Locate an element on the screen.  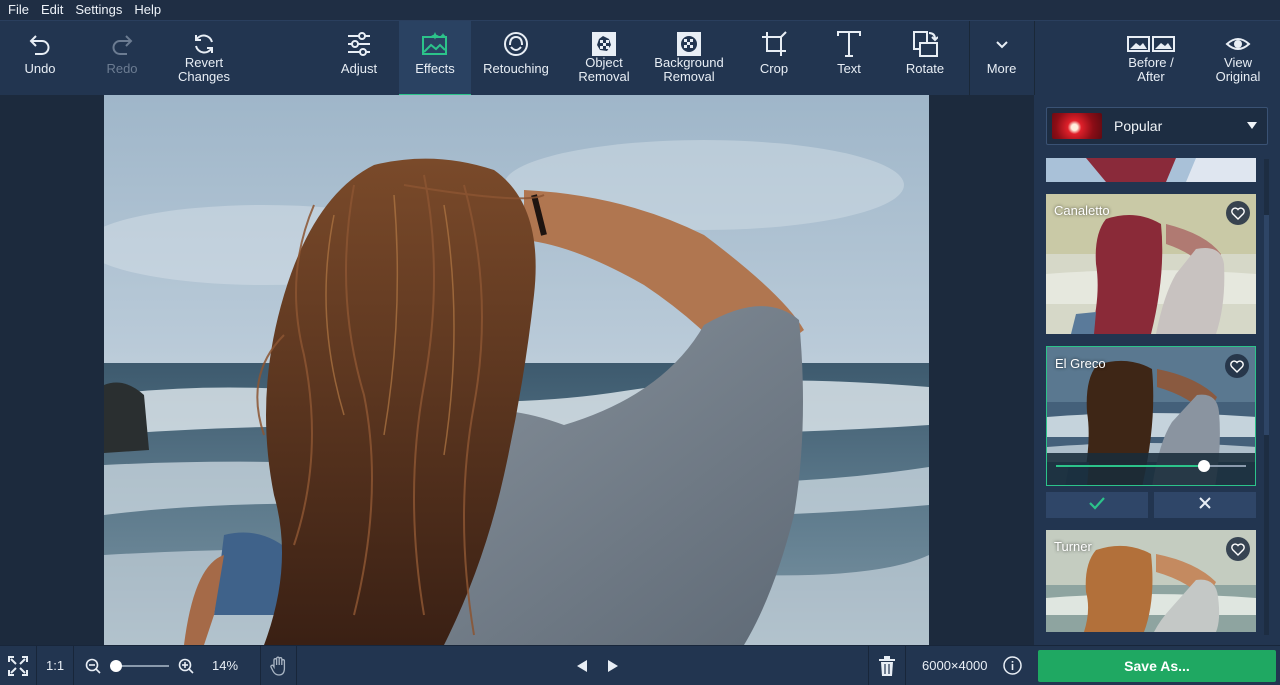
face-icon is located at coordinates (516, 44).